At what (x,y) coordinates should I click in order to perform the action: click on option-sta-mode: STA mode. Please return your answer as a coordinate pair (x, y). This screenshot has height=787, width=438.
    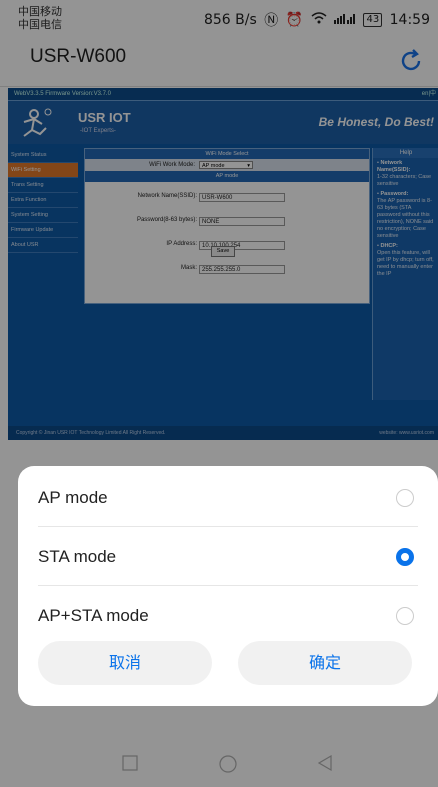
    Looking at the image, I should click on (228, 558).